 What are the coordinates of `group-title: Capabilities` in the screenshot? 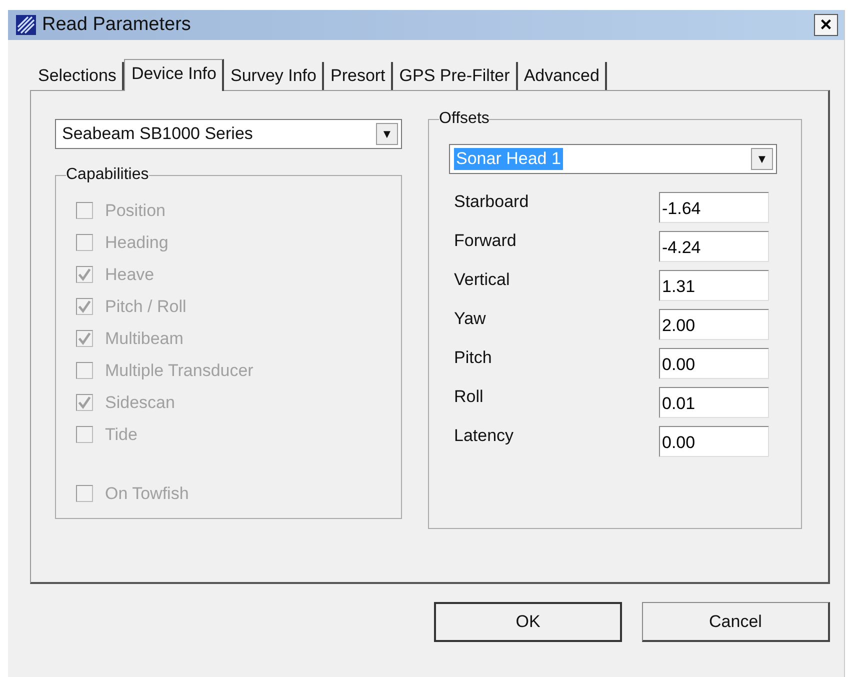 It's located at (107, 175).